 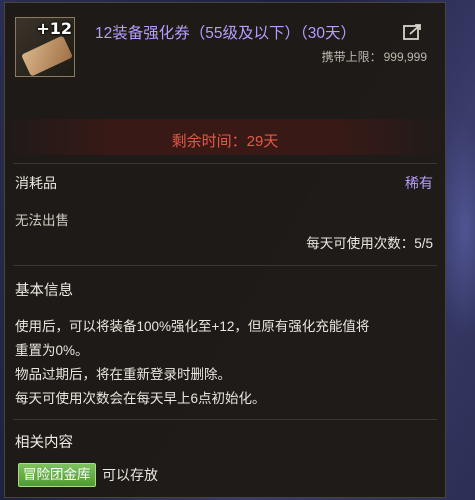 What do you see at coordinates (413, 32) in the screenshot?
I see `share-icon` at bounding box center [413, 32].